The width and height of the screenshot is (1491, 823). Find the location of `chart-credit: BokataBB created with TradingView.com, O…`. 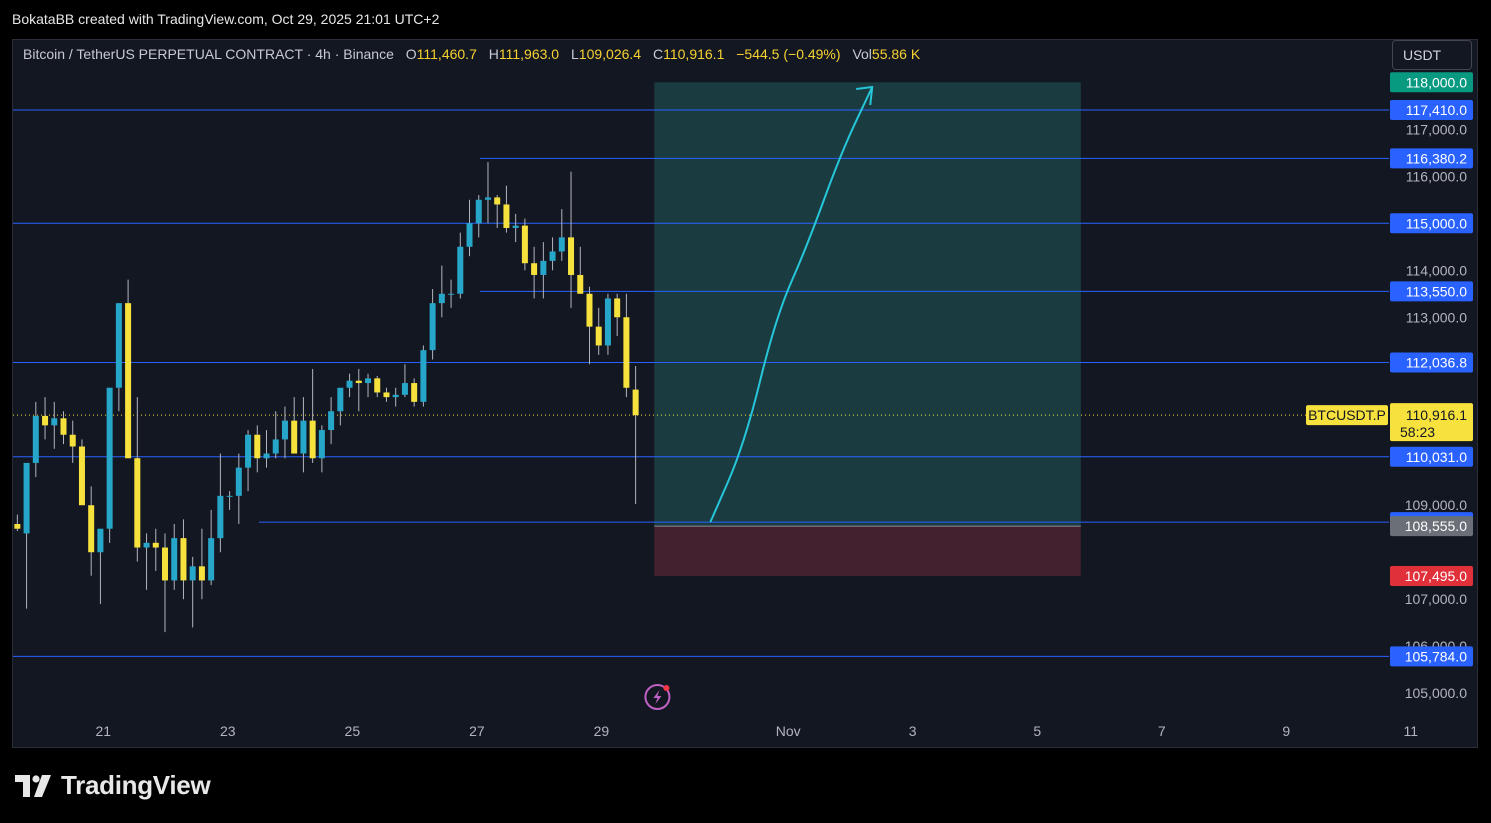

chart-credit: BokataBB created with TradingView.com, O… is located at coordinates (226, 19).